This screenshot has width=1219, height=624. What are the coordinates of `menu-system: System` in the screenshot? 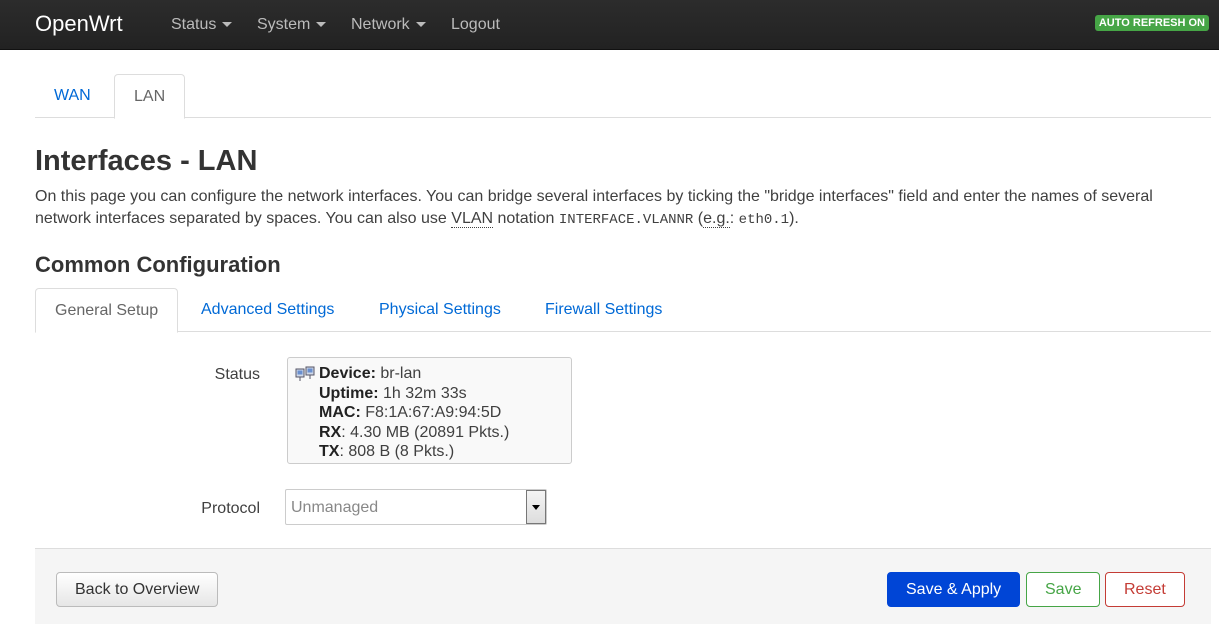 It's located at (292, 25).